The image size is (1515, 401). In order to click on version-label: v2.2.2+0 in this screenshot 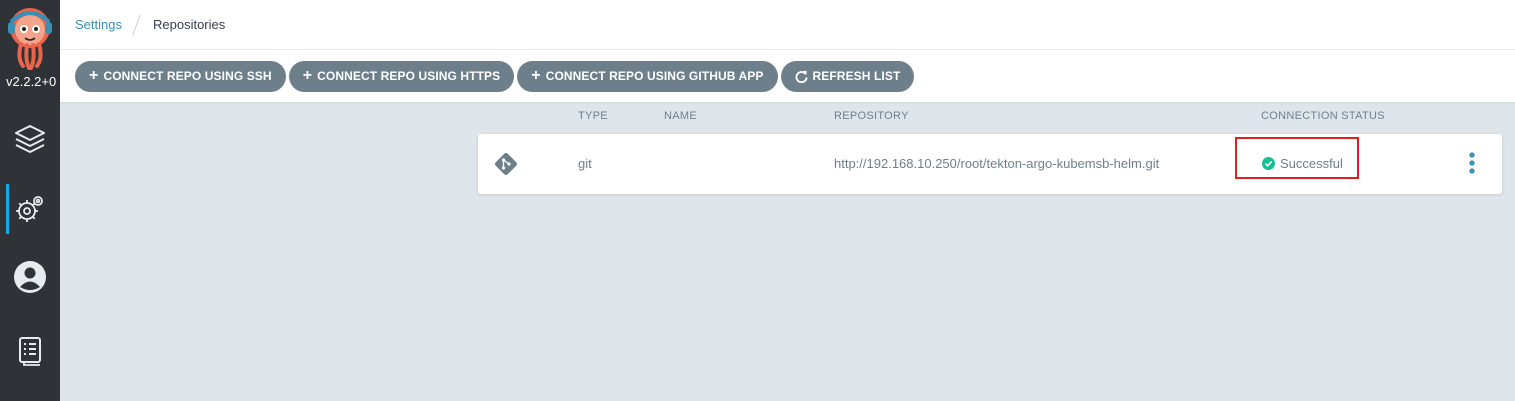, I will do `click(31, 81)`.